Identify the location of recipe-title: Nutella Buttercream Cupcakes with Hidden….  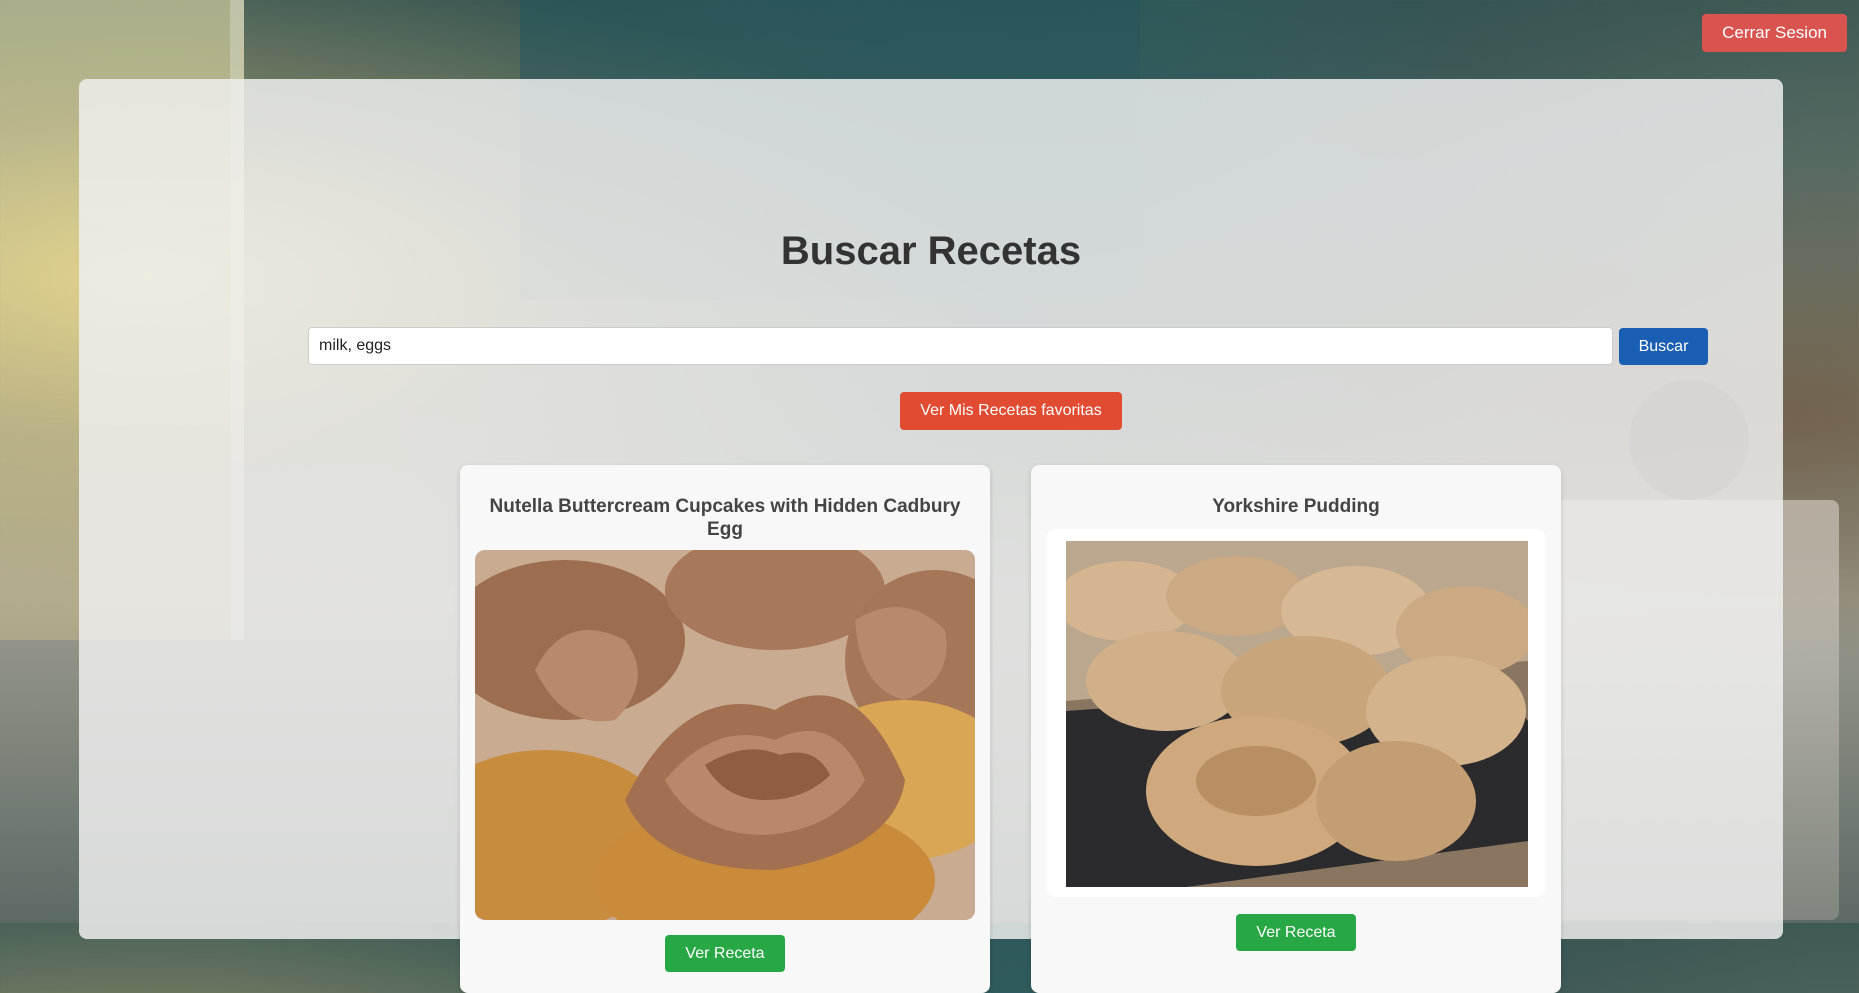
(725, 518).